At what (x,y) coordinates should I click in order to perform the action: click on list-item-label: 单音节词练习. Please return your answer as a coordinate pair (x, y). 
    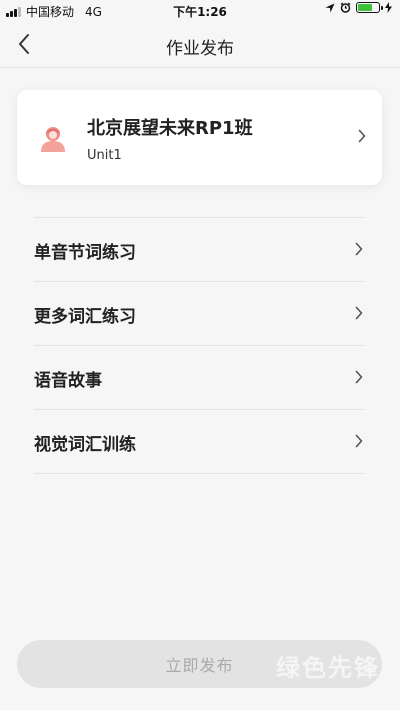
    Looking at the image, I should click on (85, 253).